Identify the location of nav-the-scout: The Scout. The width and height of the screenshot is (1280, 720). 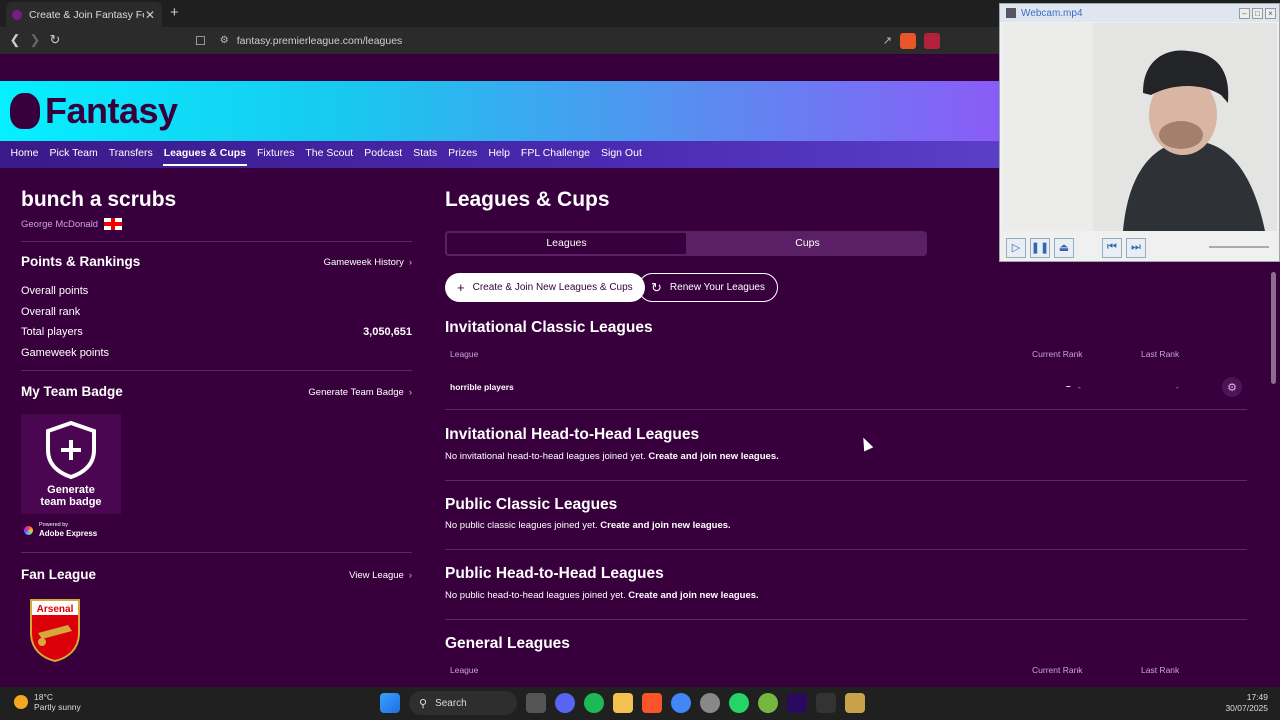
(329, 154).